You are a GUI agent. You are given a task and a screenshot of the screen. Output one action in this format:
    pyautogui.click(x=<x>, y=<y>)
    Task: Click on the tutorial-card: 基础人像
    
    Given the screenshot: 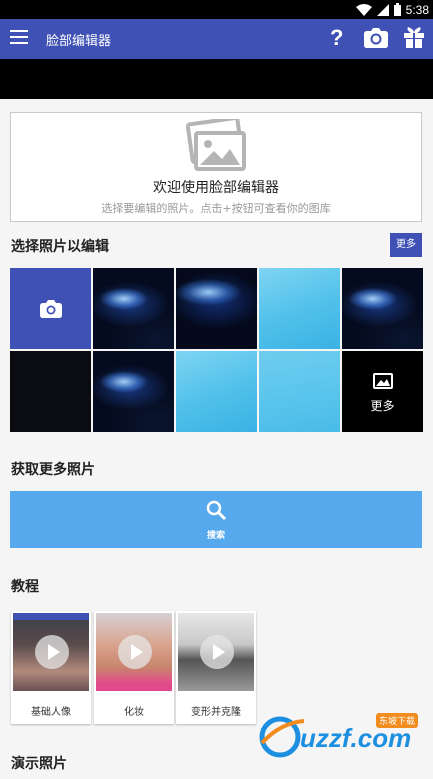 What is the action you would take?
    pyautogui.click(x=51, y=667)
    